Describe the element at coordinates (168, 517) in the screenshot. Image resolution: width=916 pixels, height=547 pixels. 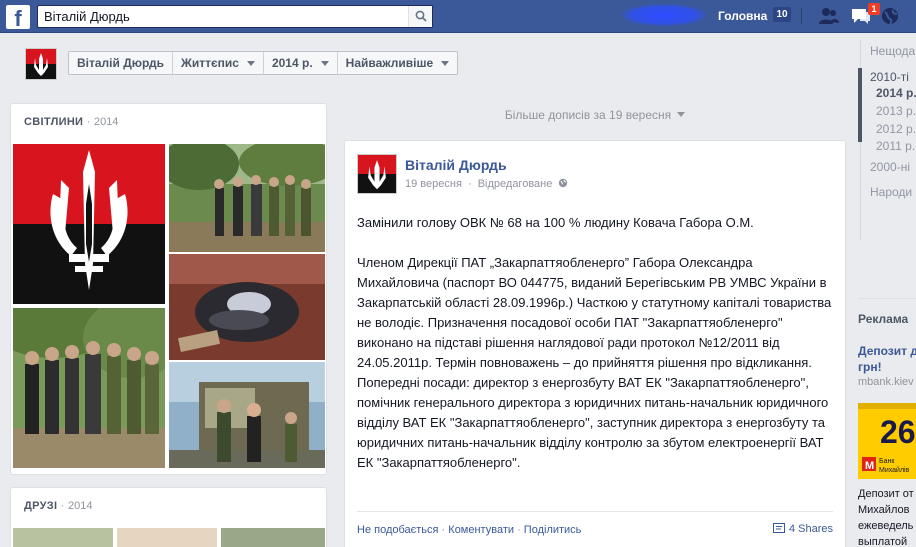
I see `friends-card: ДРУЗІ · 2014` at that location.